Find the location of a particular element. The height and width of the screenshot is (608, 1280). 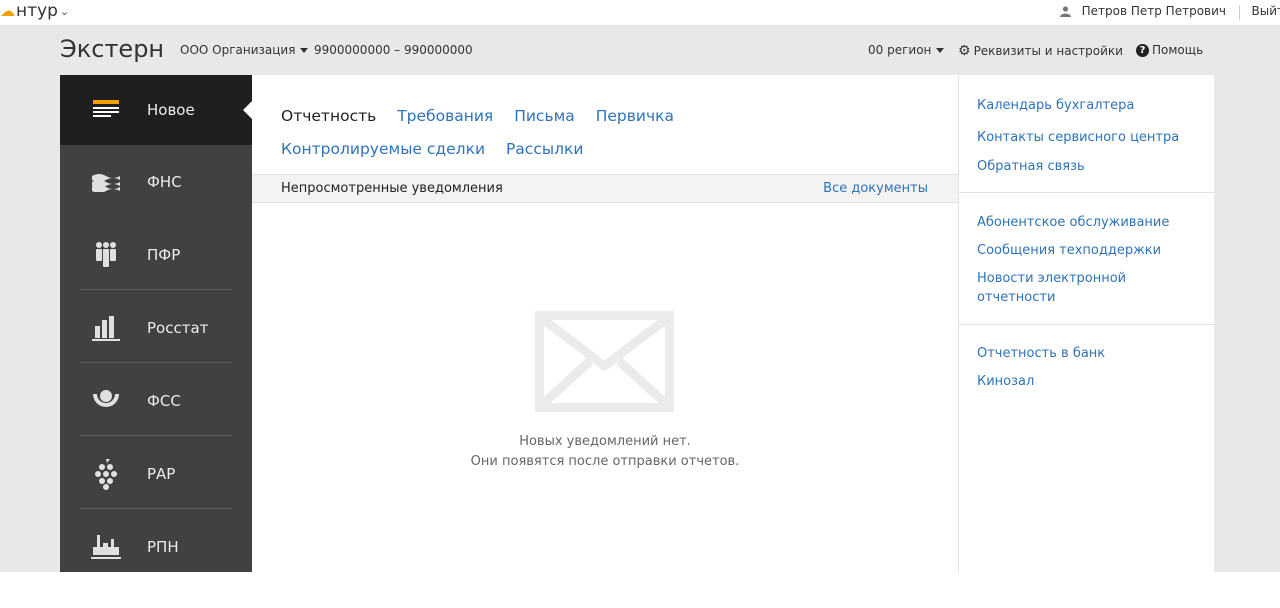

app-title: Экстерн is located at coordinates (112, 49).